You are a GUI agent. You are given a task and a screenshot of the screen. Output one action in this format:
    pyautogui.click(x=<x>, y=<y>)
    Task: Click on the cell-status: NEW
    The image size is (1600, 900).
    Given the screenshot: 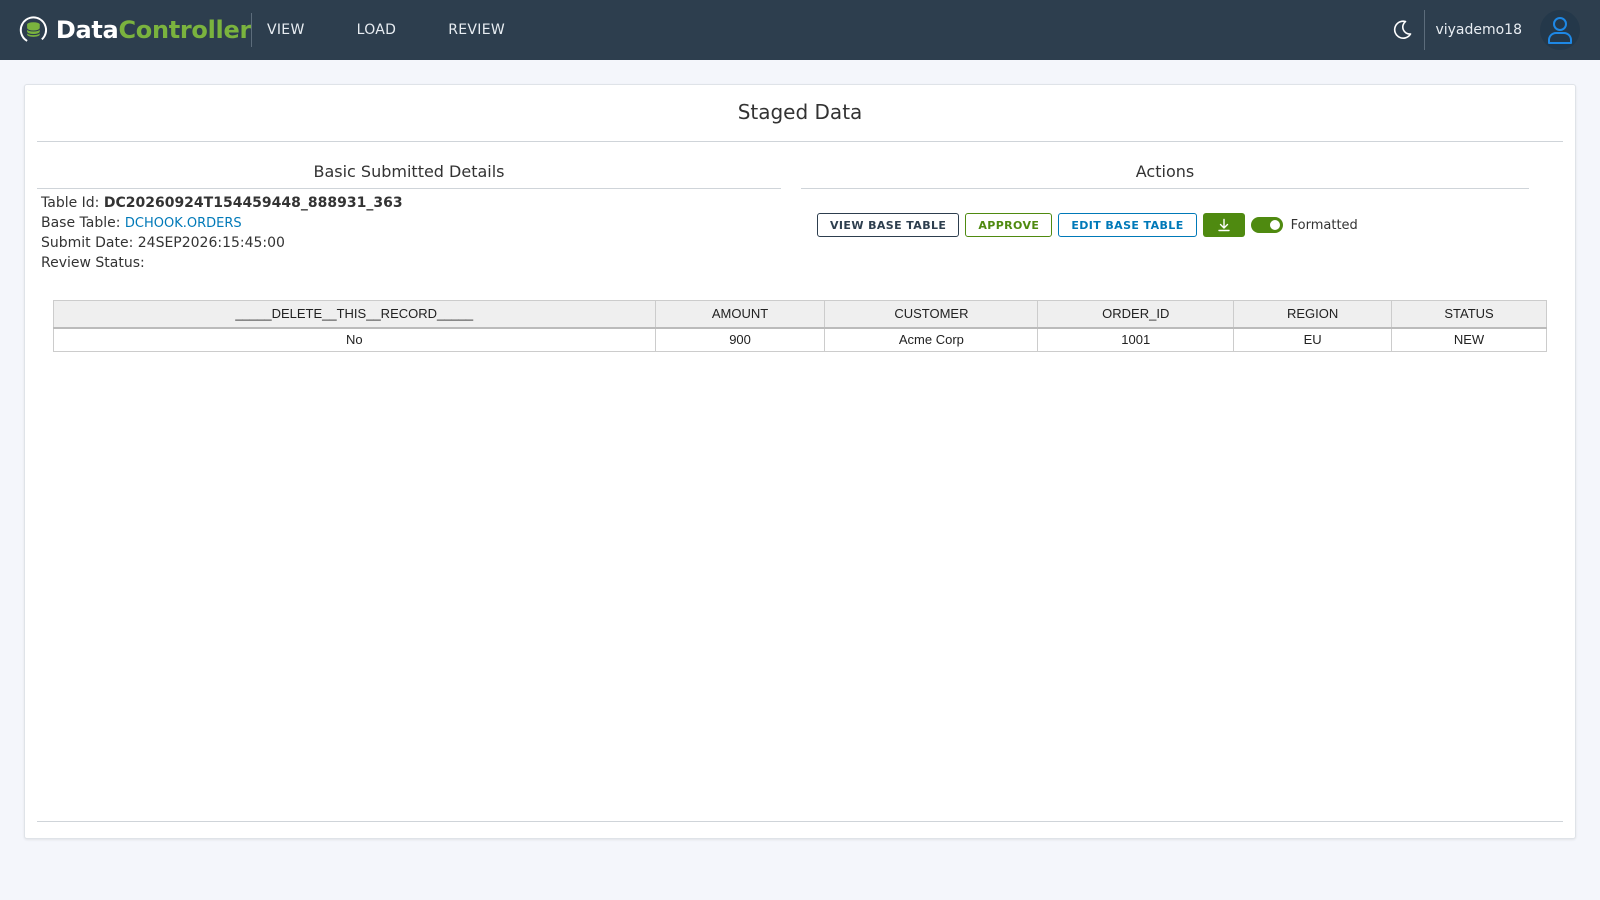 What is the action you would take?
    pyautogui.click(x=1469, y=339)
    